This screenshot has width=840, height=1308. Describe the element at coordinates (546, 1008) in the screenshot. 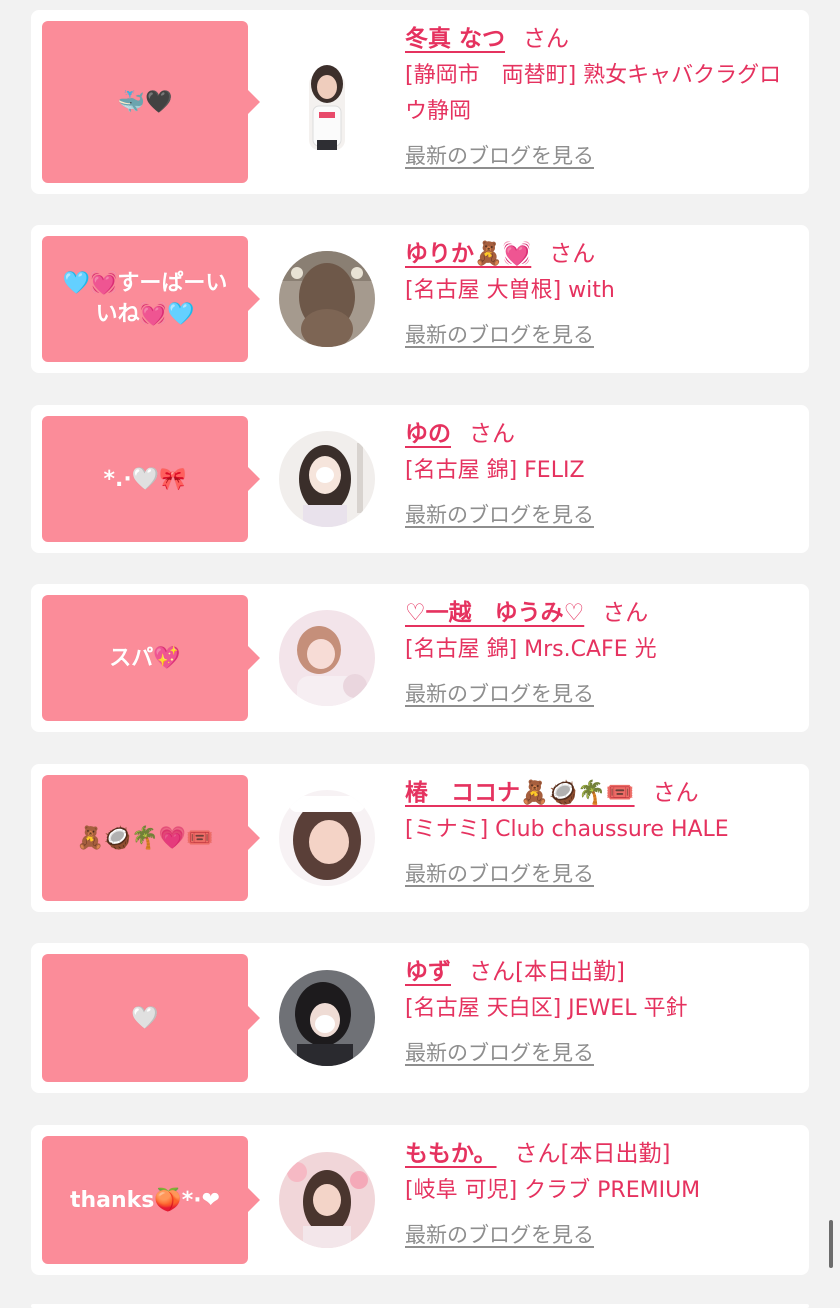

I see `shop-info: [名古屋 天白区] JEWEL 平針` at that location.